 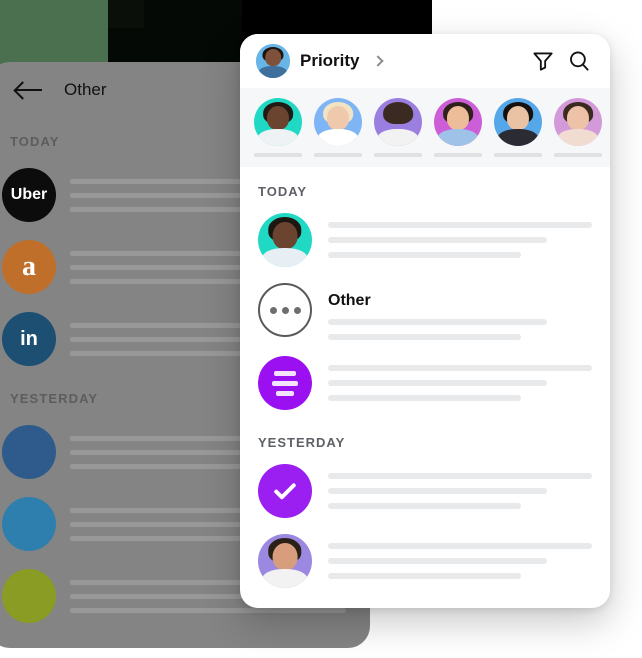 I want to click on account-avatar, so click(x=273, y=61).